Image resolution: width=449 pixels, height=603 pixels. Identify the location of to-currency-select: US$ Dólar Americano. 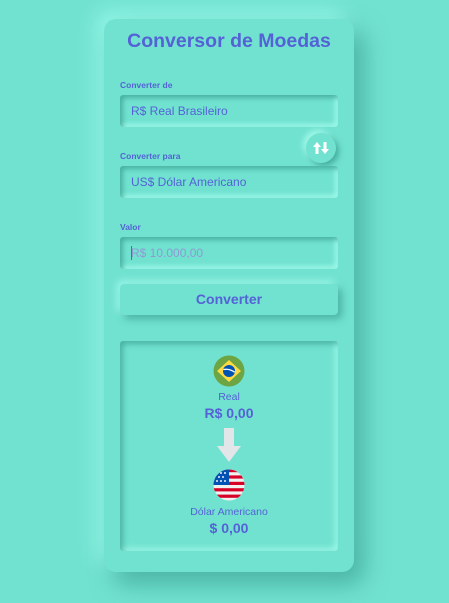
(229, 182).